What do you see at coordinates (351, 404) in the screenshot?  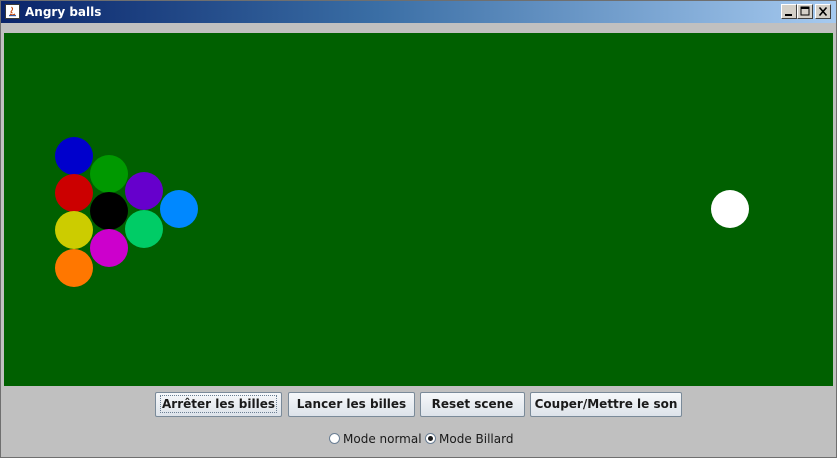 I see `launch-balls-button: Lancer les billes` at bounding box center [351, 404].